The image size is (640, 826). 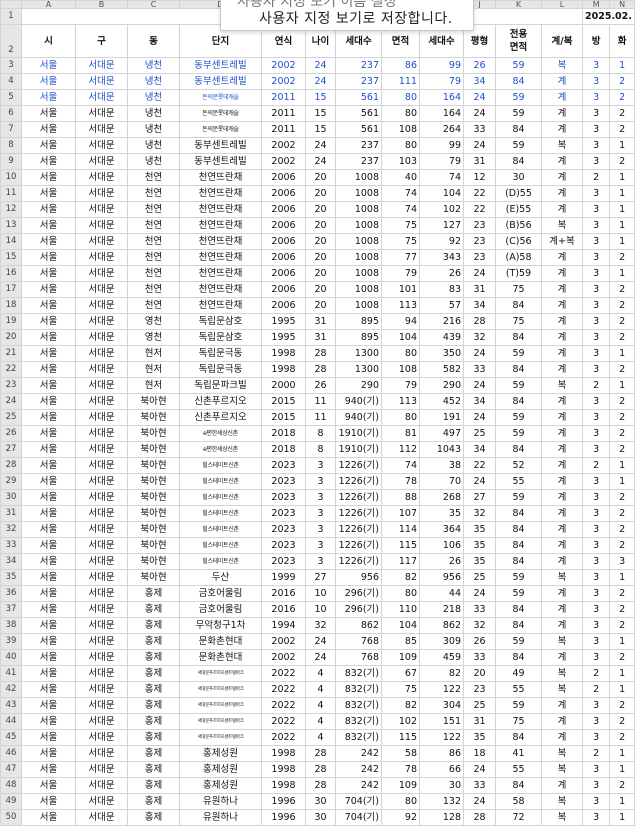 I want to click on grid-cell: 1910(기), so click(x=358, y=433).